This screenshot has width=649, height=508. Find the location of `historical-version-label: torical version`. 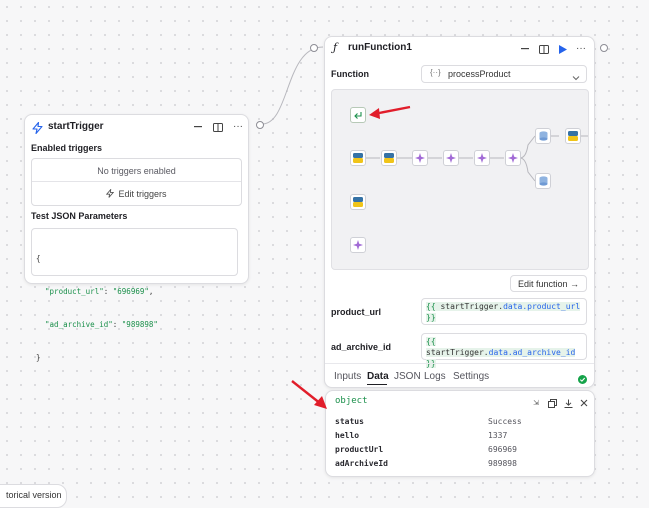

historical-version-label: torical version is located at coordinates (34, 495).